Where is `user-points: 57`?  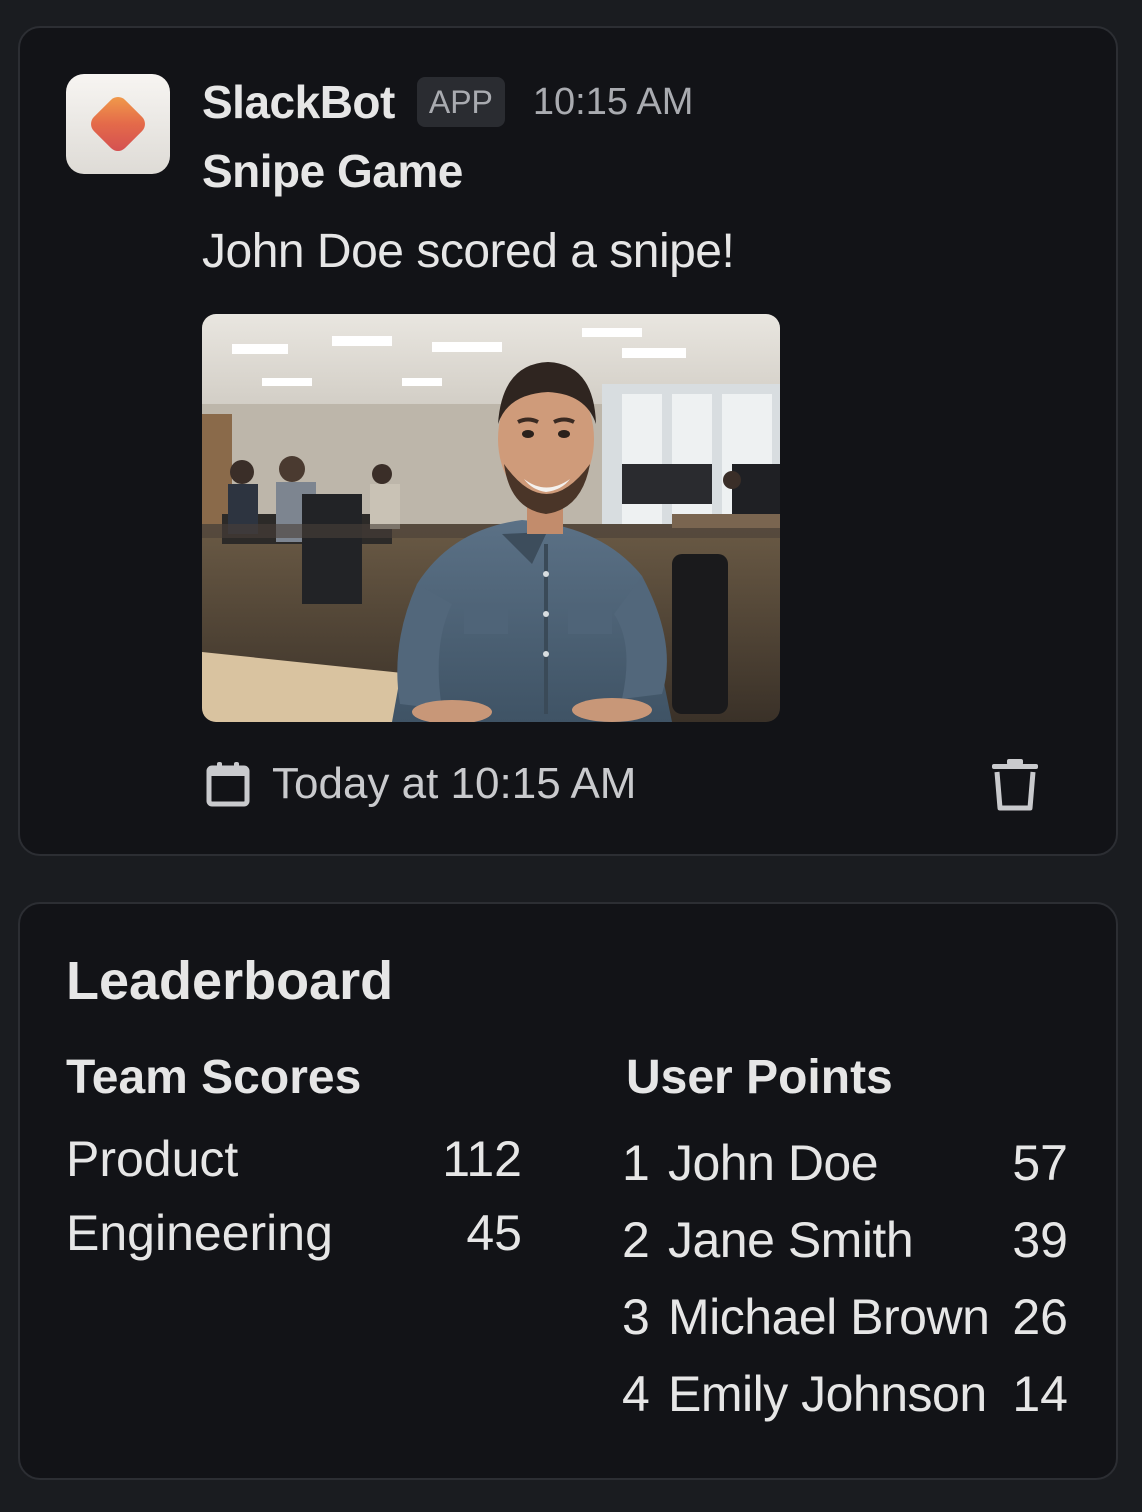
user-points: 57 is located at coordinates (1040, 1163).